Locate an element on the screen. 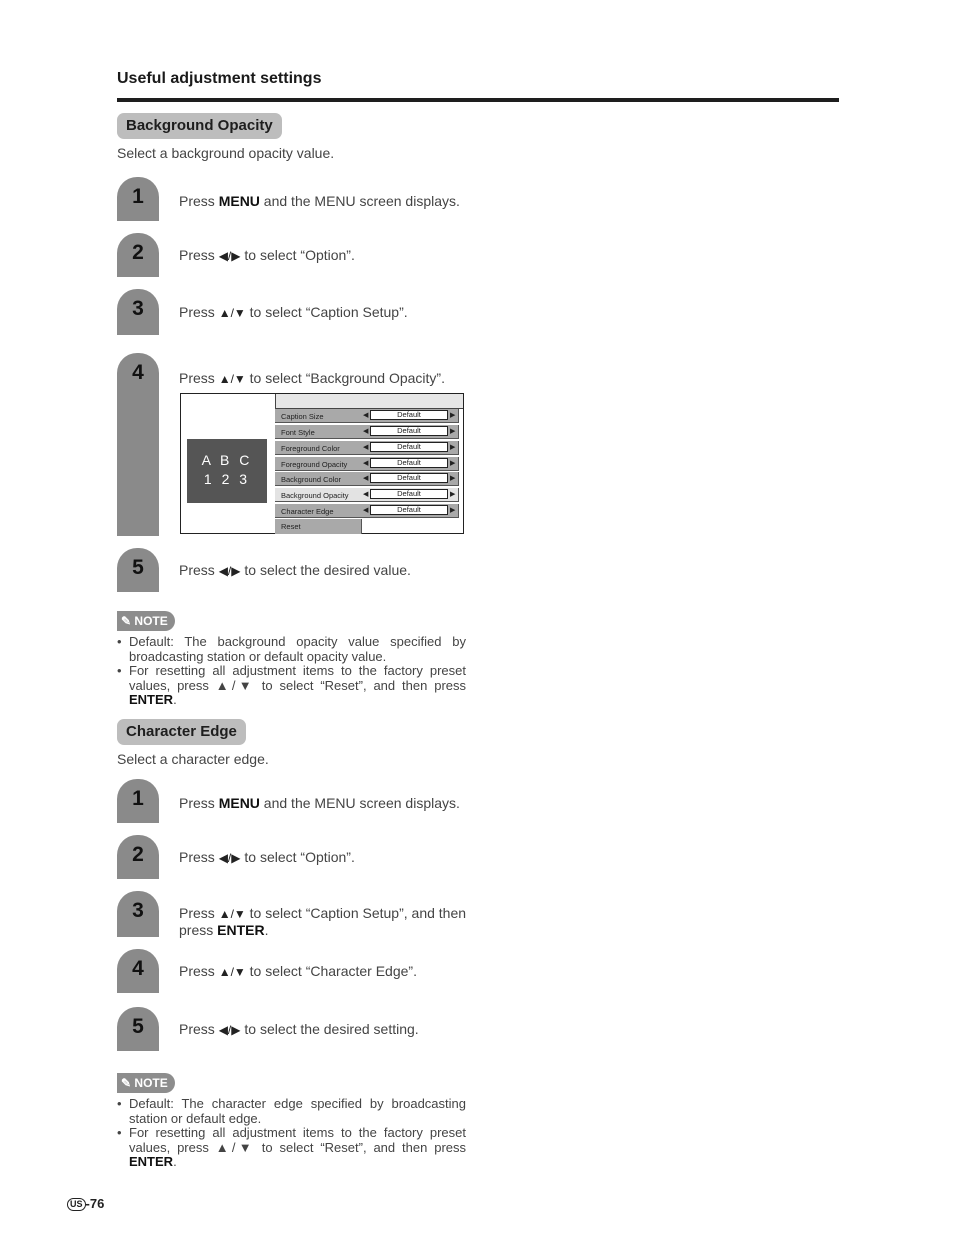  step-text: Press ◀/▶ to select the desired value. is located at coordinates (295, 570).